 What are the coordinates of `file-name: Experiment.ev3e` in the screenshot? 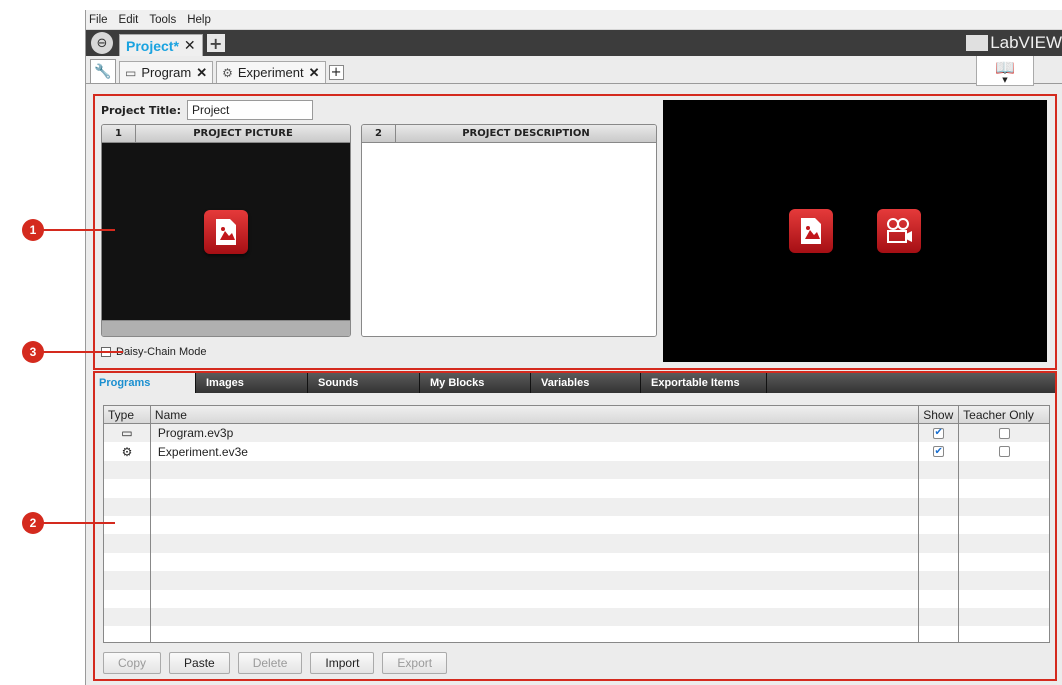 It's located at (535, 451).